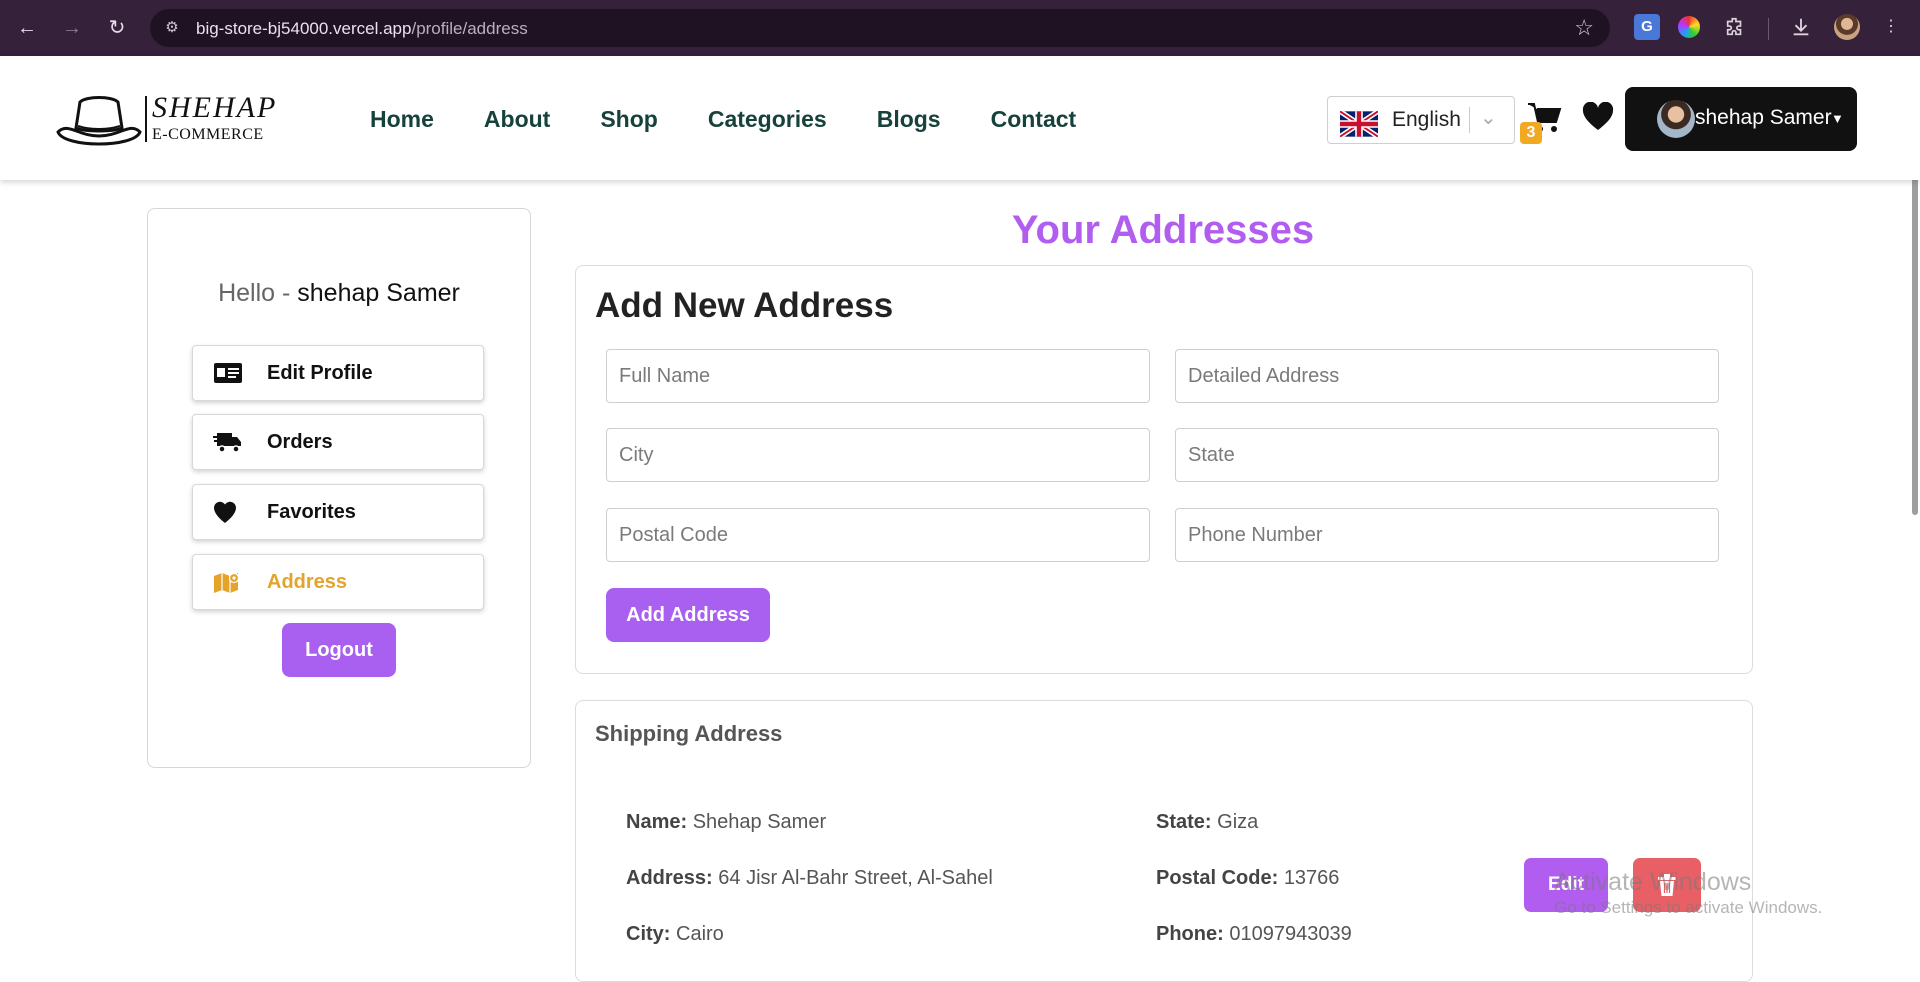  Describe the element at coordinates (1034, 119) in the screenshot. I see `nav-contact: Contact` at that location.